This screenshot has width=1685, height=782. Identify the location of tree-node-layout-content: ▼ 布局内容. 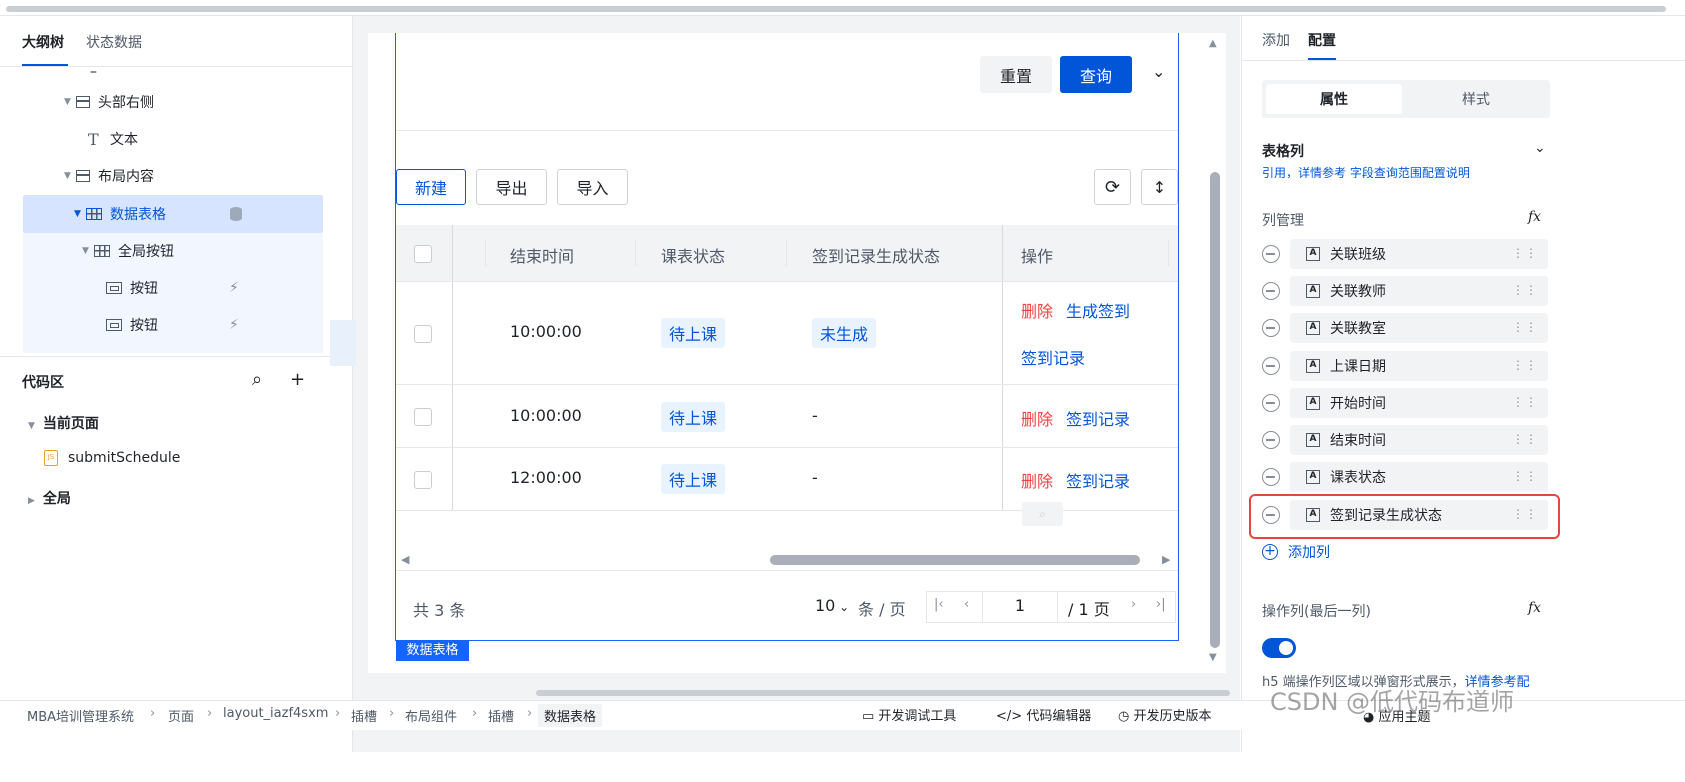
(109, 176).